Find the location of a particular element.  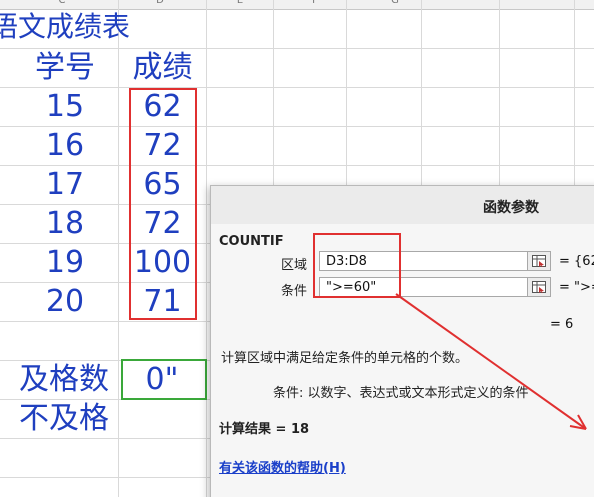

range-highlight-box is located at coordinates (163, 204).